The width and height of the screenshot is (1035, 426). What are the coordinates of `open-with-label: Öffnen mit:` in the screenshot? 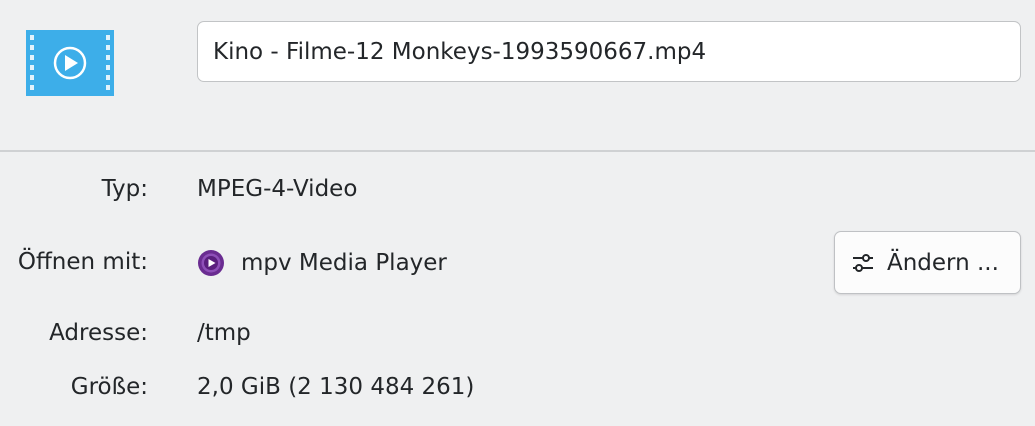 It's located at (82, 262).